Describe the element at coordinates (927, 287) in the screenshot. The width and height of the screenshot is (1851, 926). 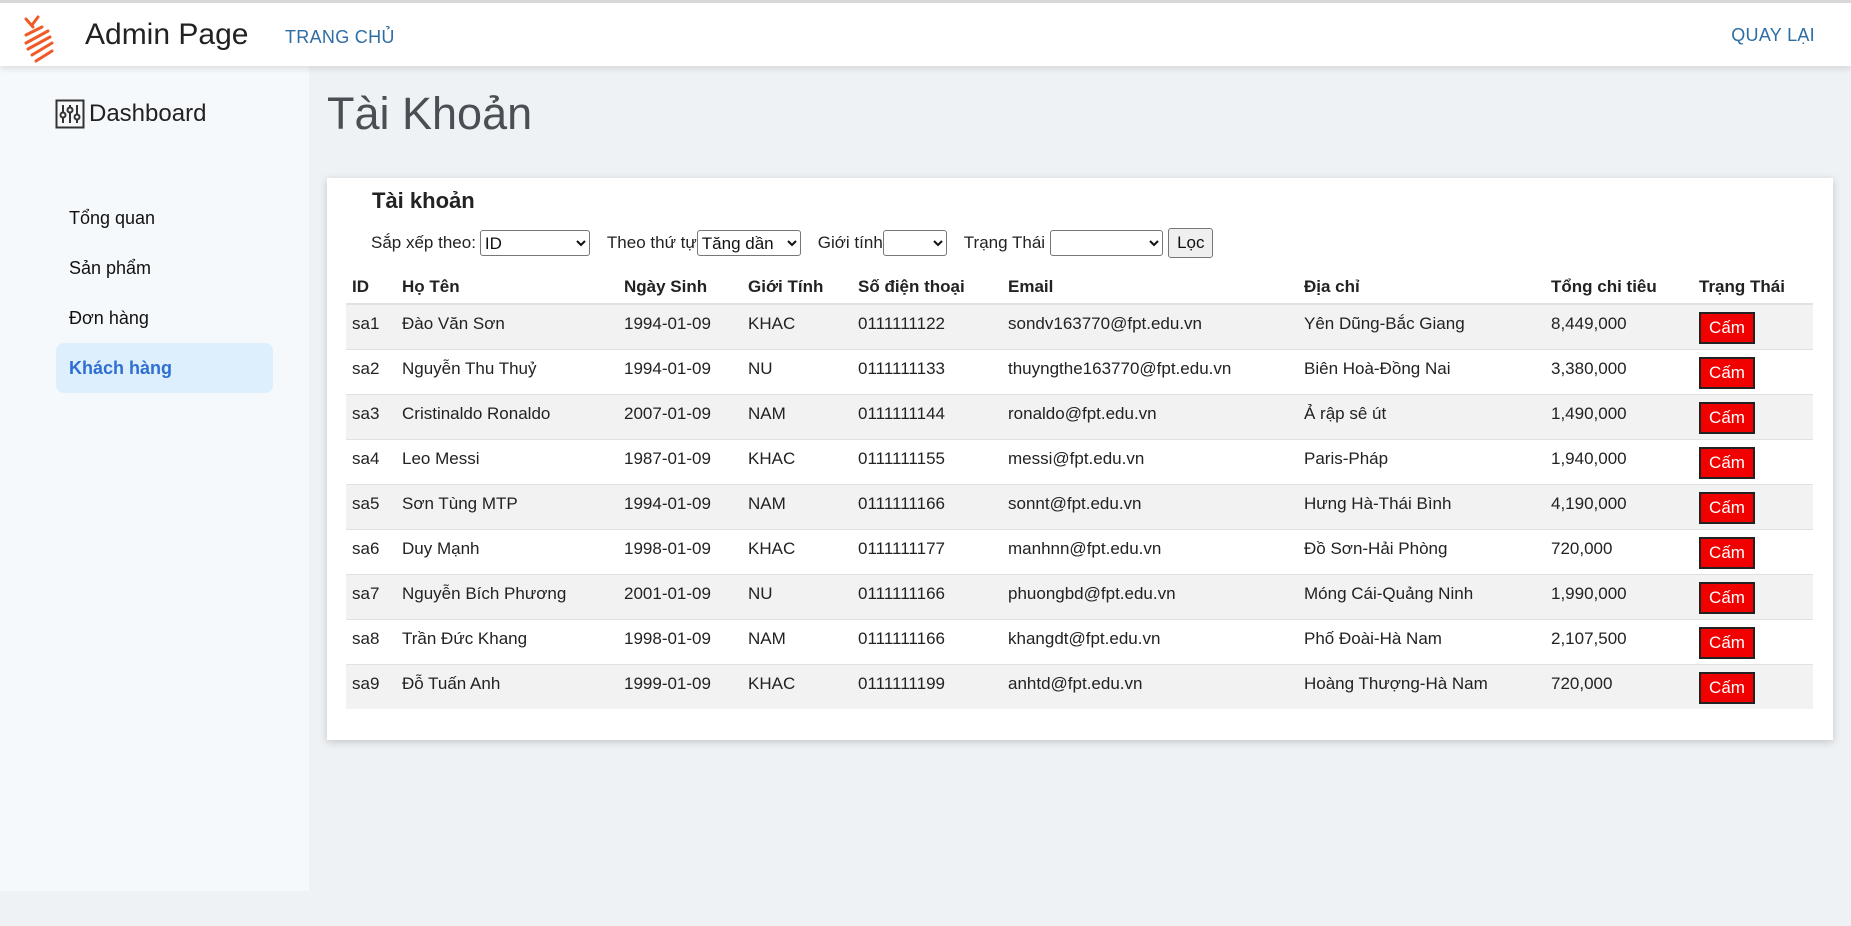
I see `column-header: Số điện thoại` at that location.